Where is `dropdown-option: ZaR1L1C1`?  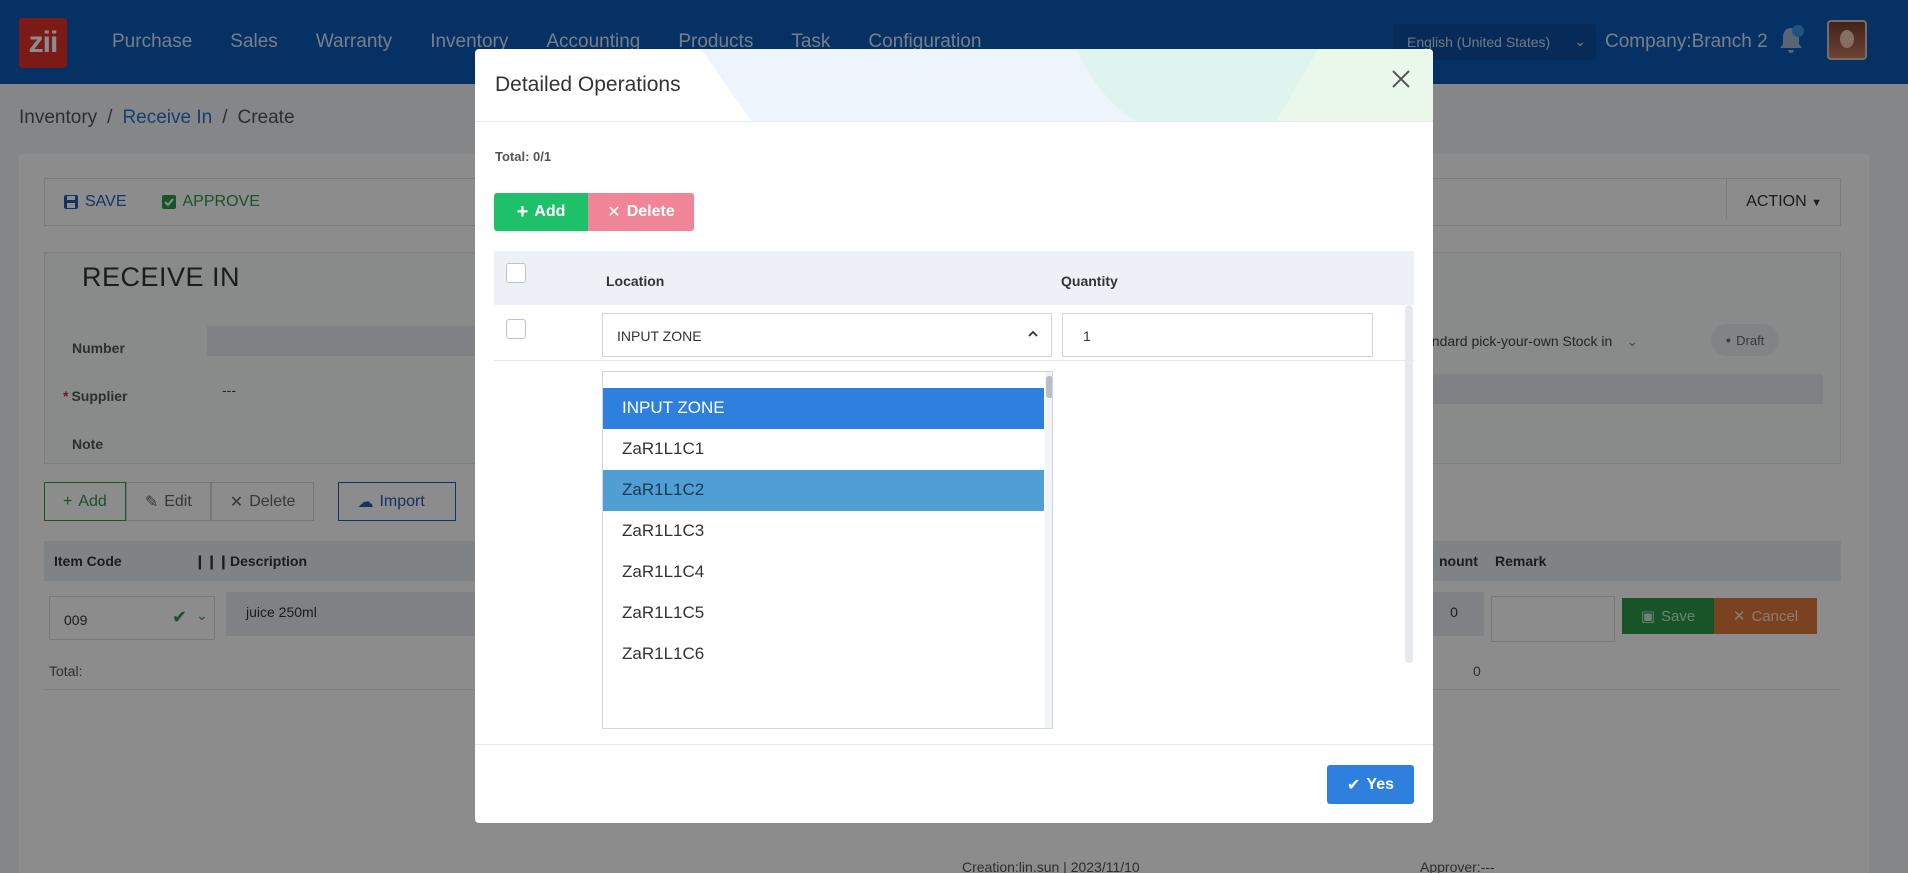 dropdown-option: ZaR1L1C1 is located at coordinates (823, 449).